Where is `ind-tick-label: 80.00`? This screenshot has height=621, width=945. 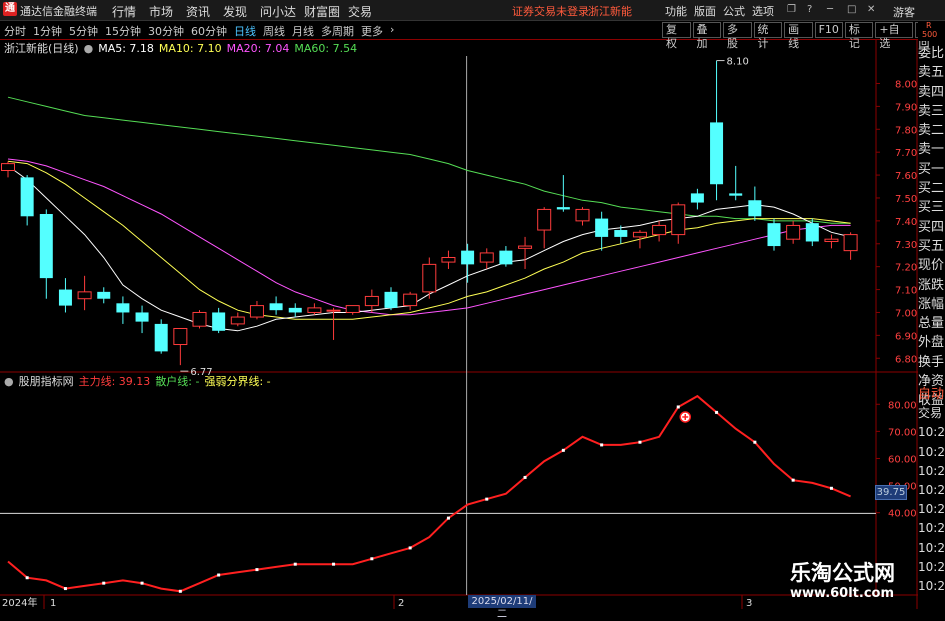
ind-tick-label: 80.00 is located at coordinates (902, 405).